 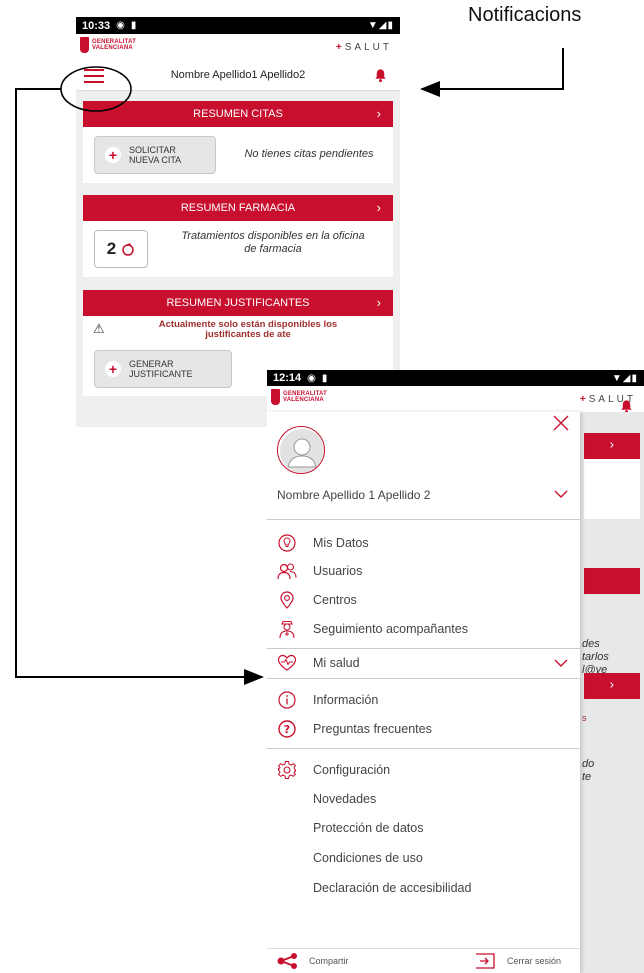 I want to click on user-avatar-icon, so click(x=302, y=451).